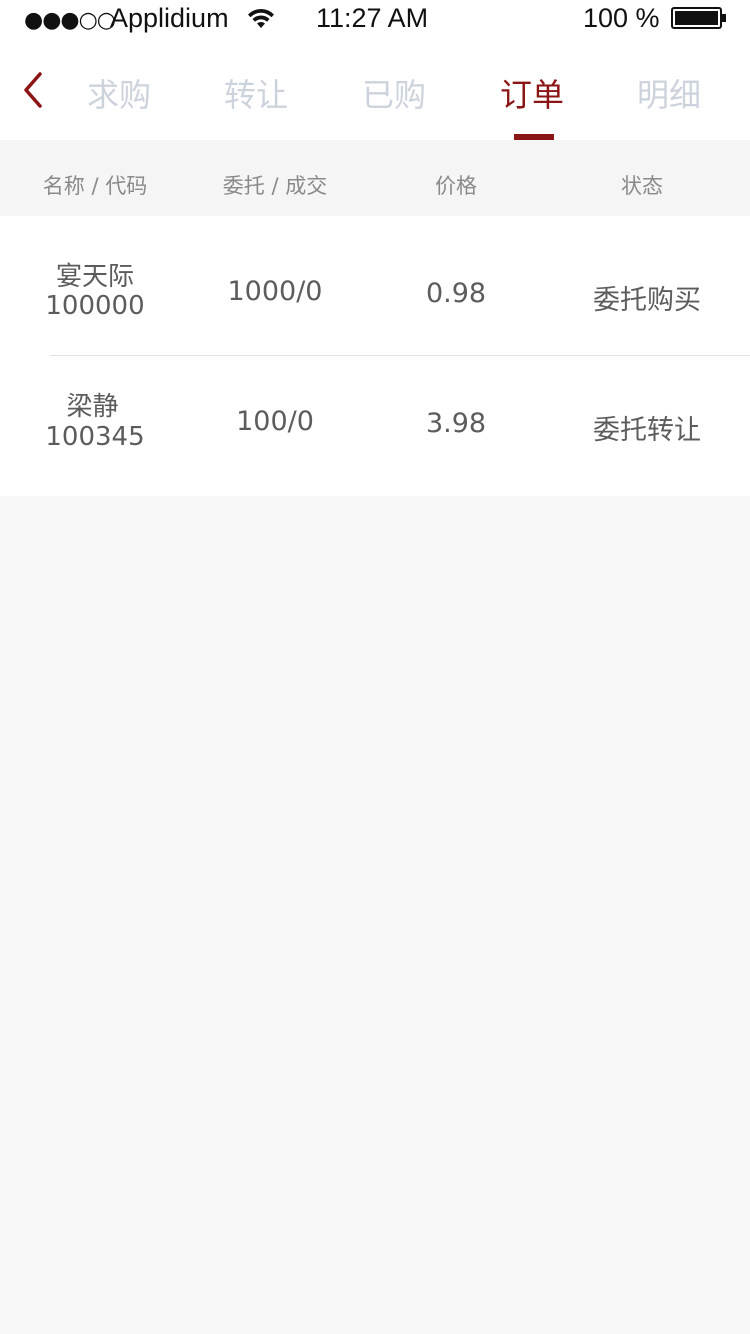  I want to click on header-name-code: 名称 / 代码, so click(95, 186).